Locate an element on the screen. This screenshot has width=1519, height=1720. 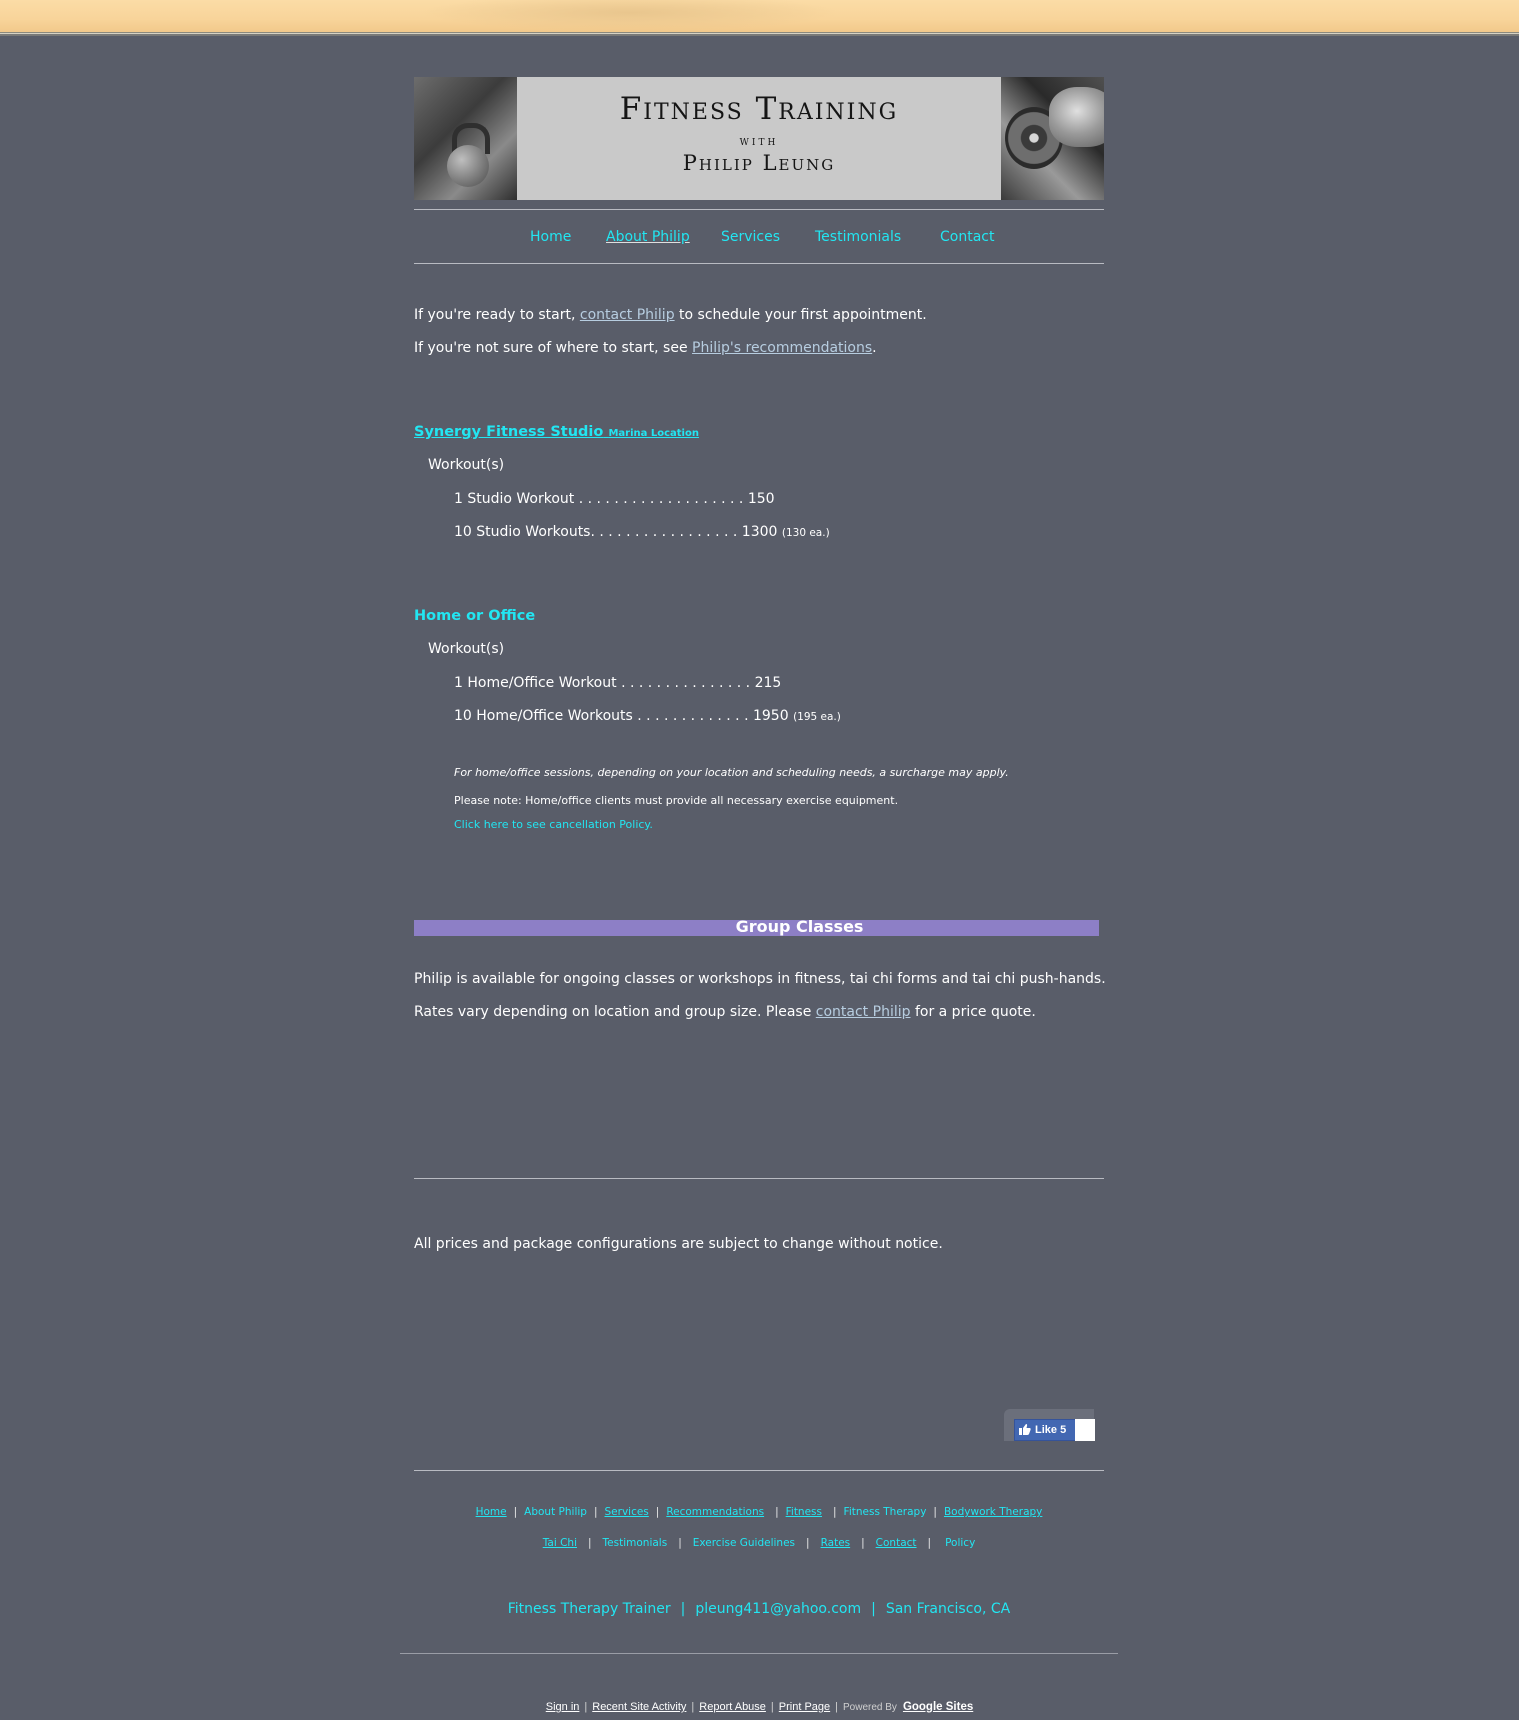
top-sand-band is located at coordinates (759, 16).